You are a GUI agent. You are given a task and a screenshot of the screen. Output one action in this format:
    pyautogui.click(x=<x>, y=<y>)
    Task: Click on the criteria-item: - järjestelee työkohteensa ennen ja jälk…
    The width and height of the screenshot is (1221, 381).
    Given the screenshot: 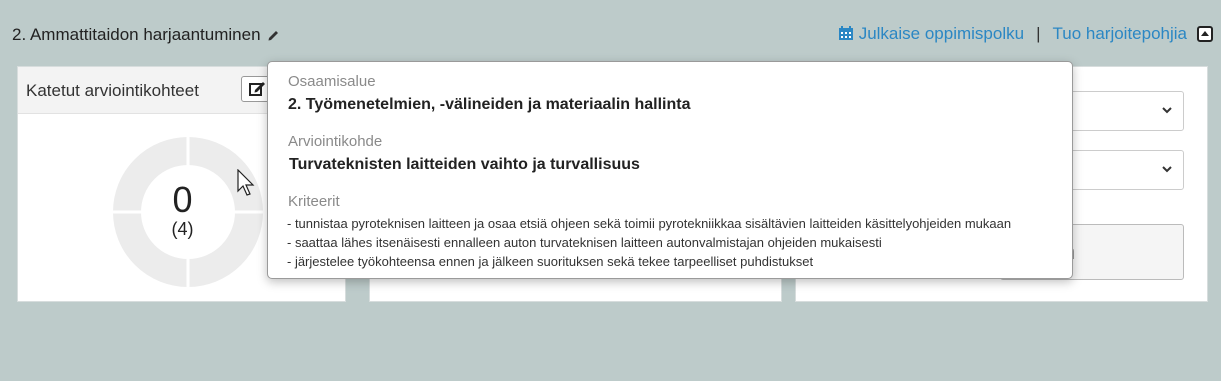 What is the action you would take?
    pyautogui.click(x=550, y=261)
    